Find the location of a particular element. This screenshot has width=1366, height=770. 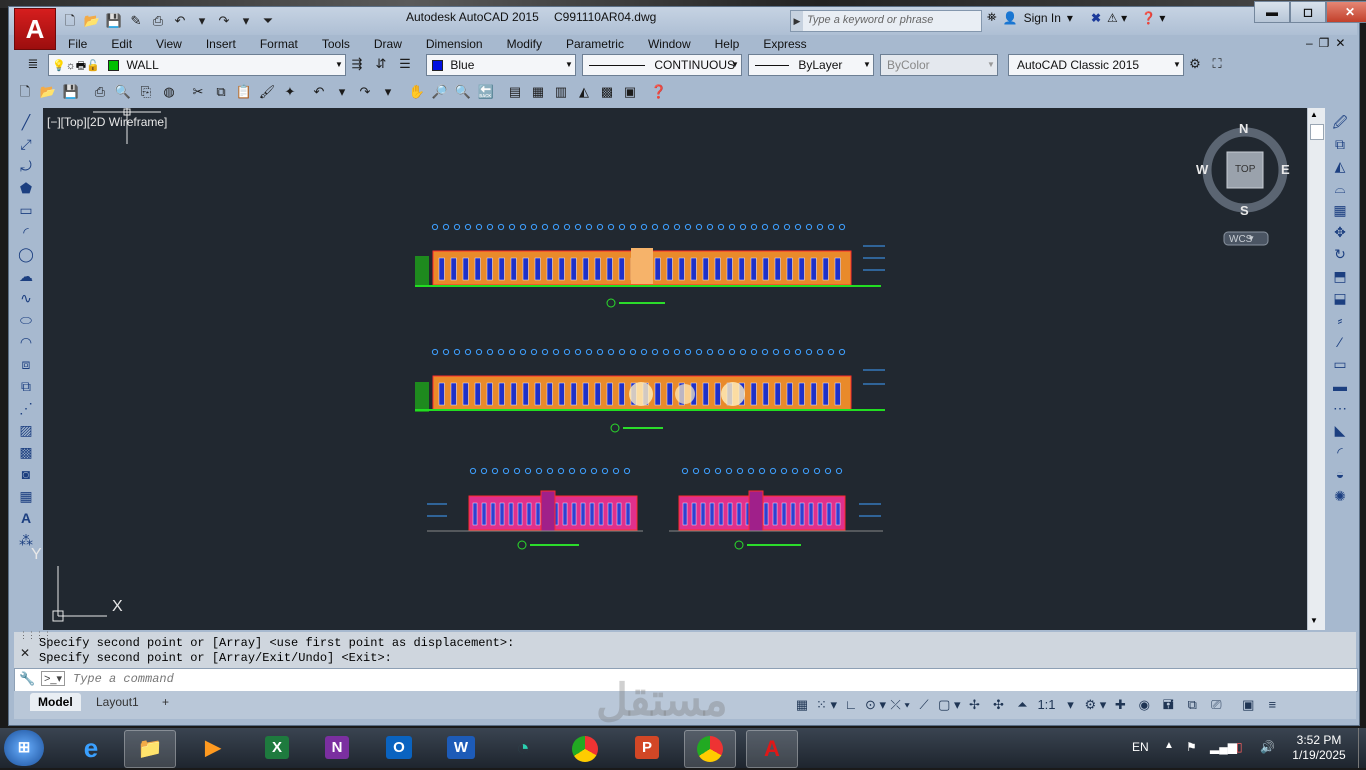

erase-icon: 🖉 is located at coordinates (1340, 122).